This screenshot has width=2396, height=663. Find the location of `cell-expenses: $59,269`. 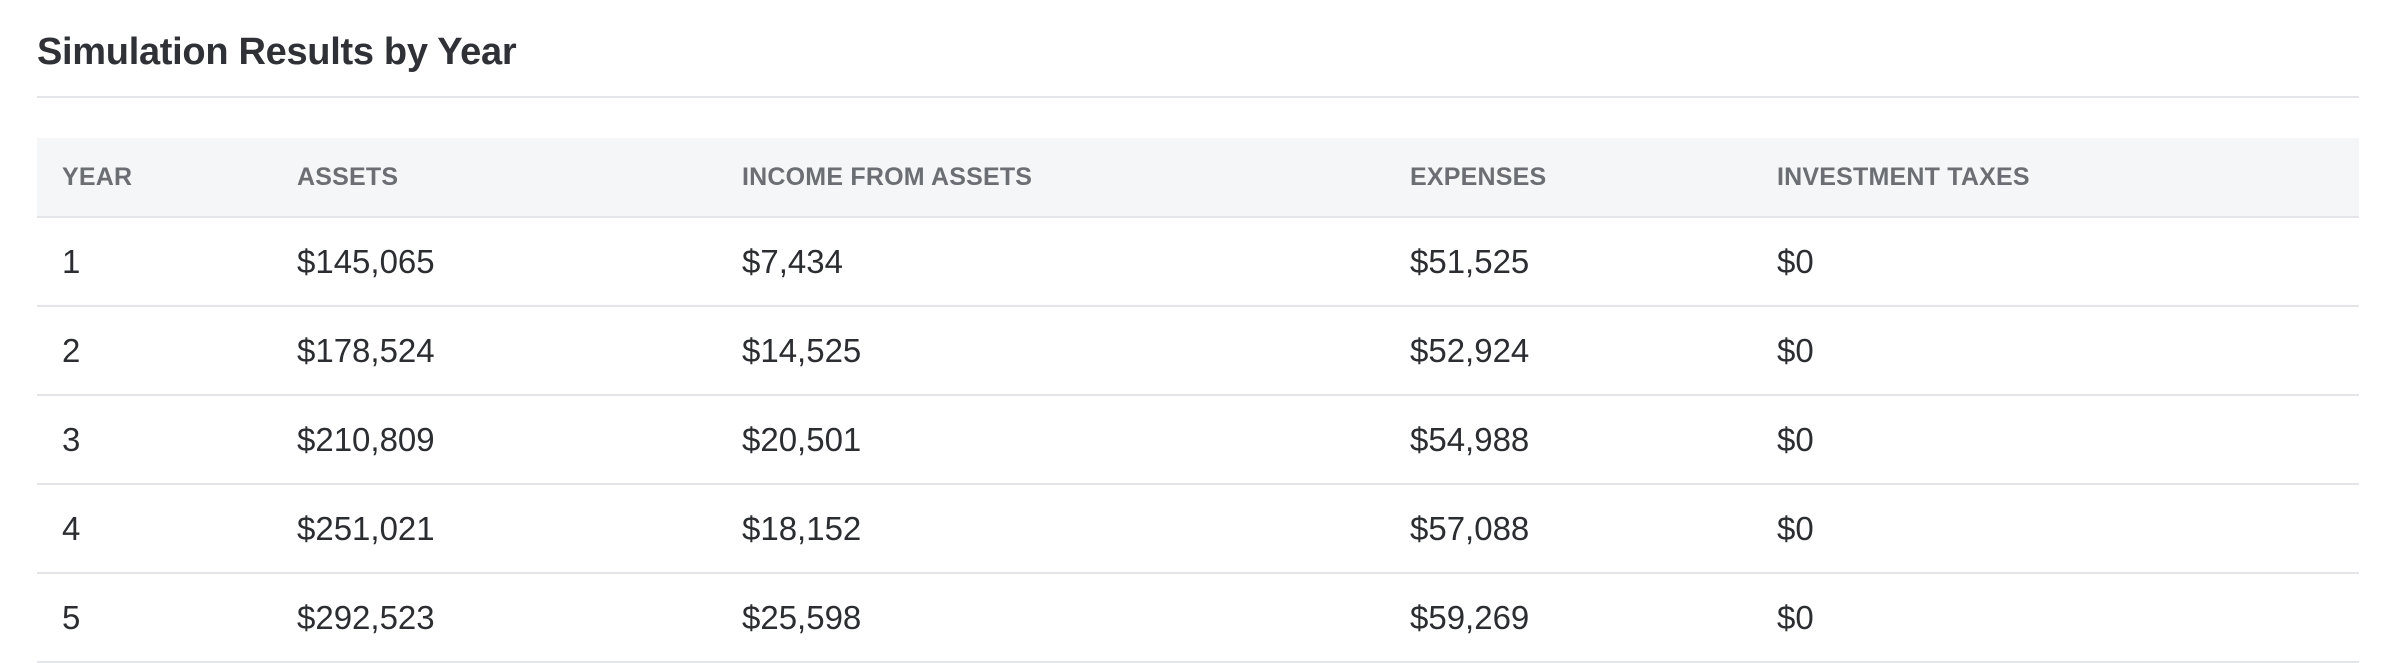

cell-expenses: $59,269 is located at coordinates (1568, 618).